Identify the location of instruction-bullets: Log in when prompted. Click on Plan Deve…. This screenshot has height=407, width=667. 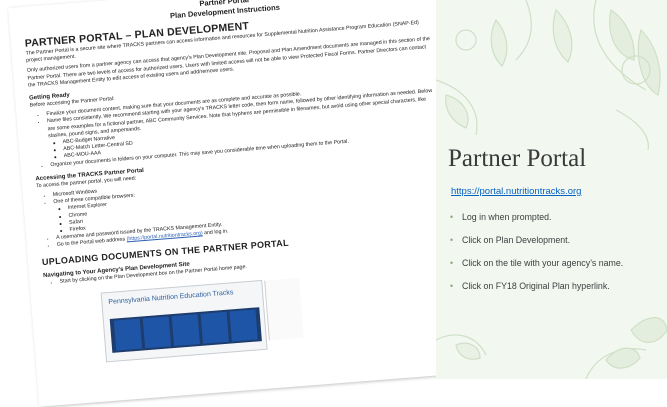
(552, 256).